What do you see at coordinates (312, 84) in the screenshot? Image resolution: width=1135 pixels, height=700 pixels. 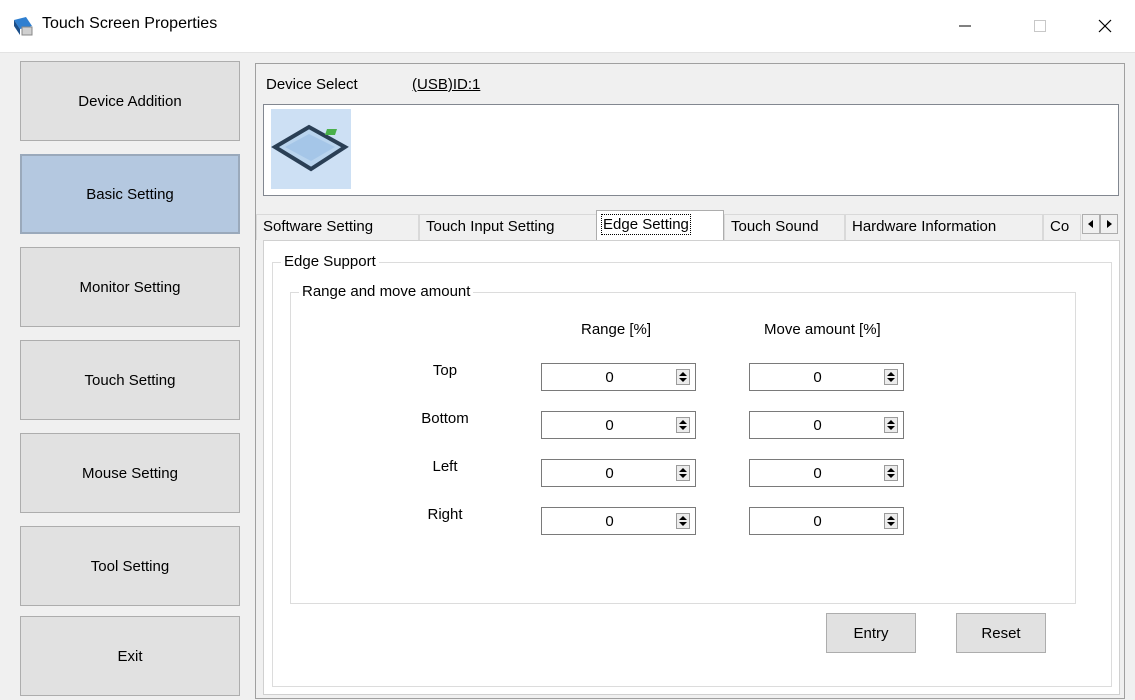 I see `device-select-label: Device Select` at bounding box center [312, 84].